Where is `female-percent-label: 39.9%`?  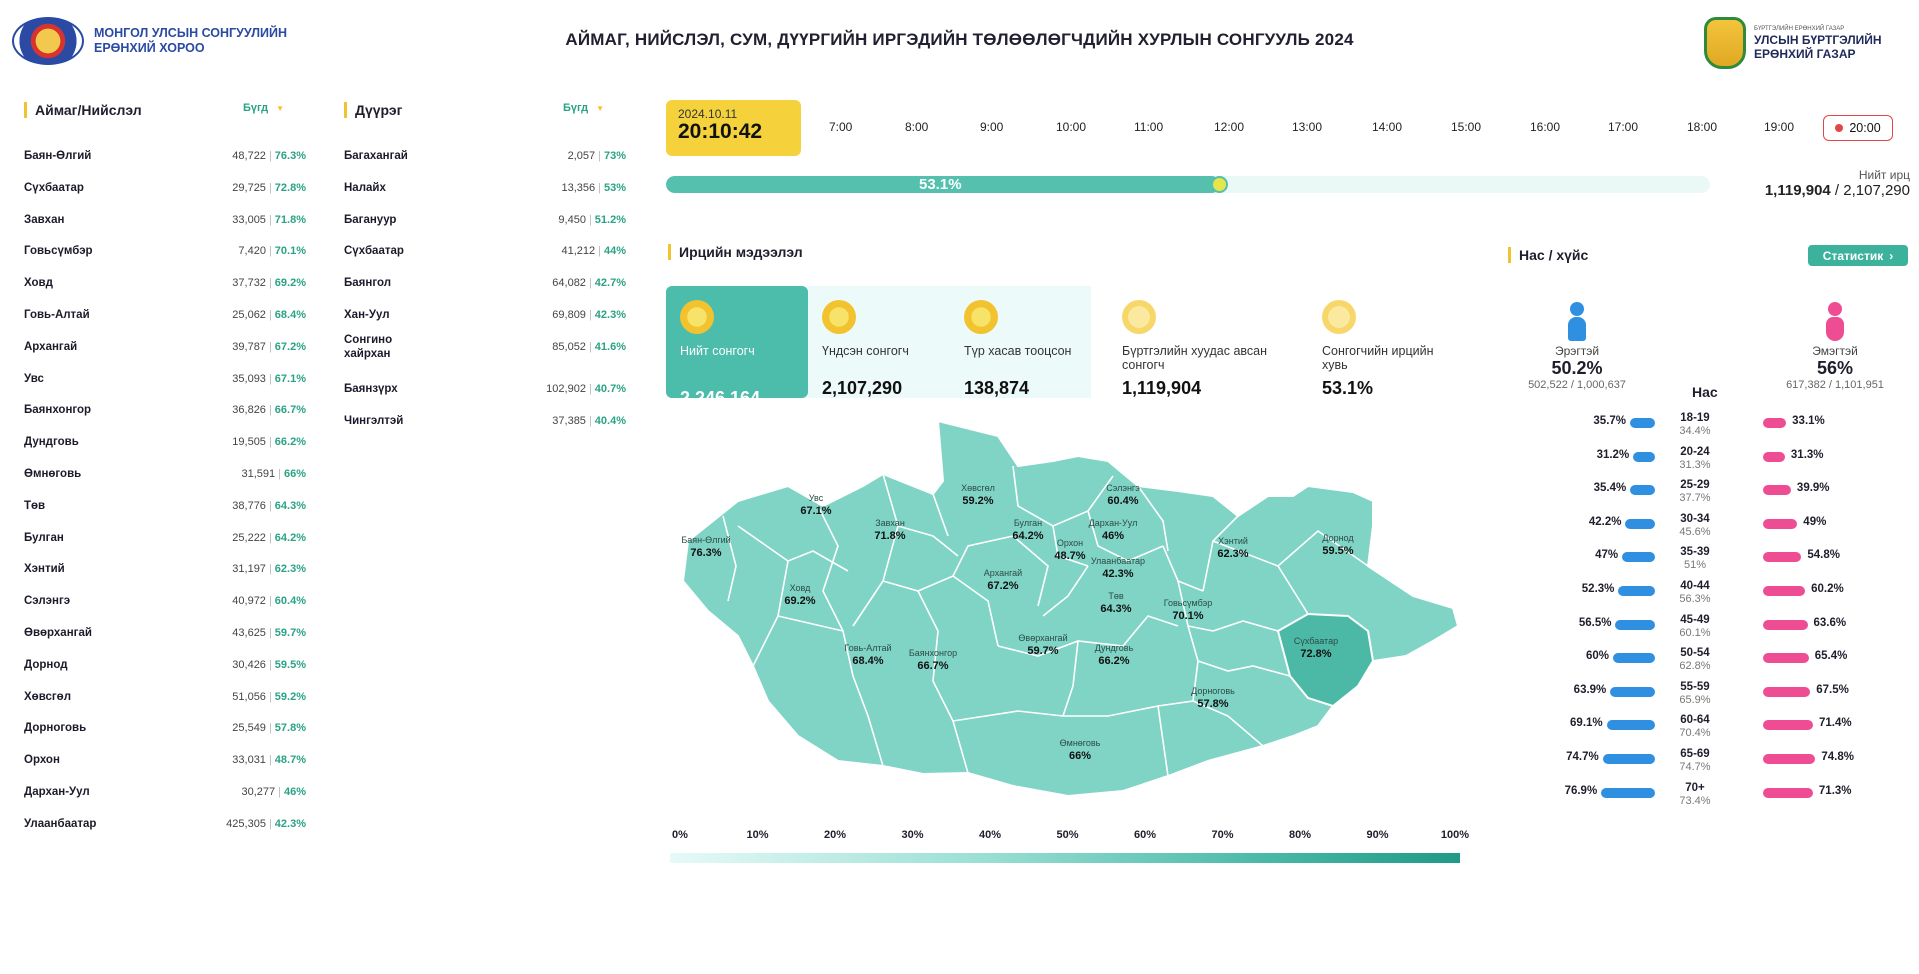
female-percent-label: 39.9% is located at coordinates (1813, 488).